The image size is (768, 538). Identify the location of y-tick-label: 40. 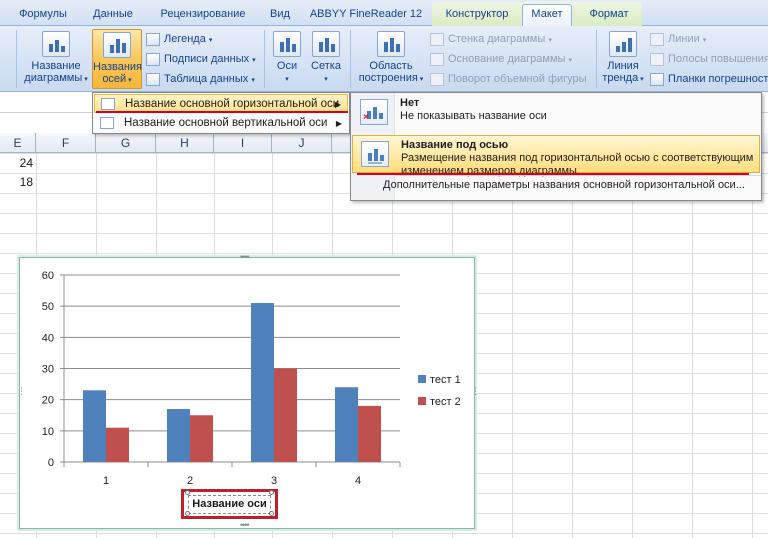
(48, 338).